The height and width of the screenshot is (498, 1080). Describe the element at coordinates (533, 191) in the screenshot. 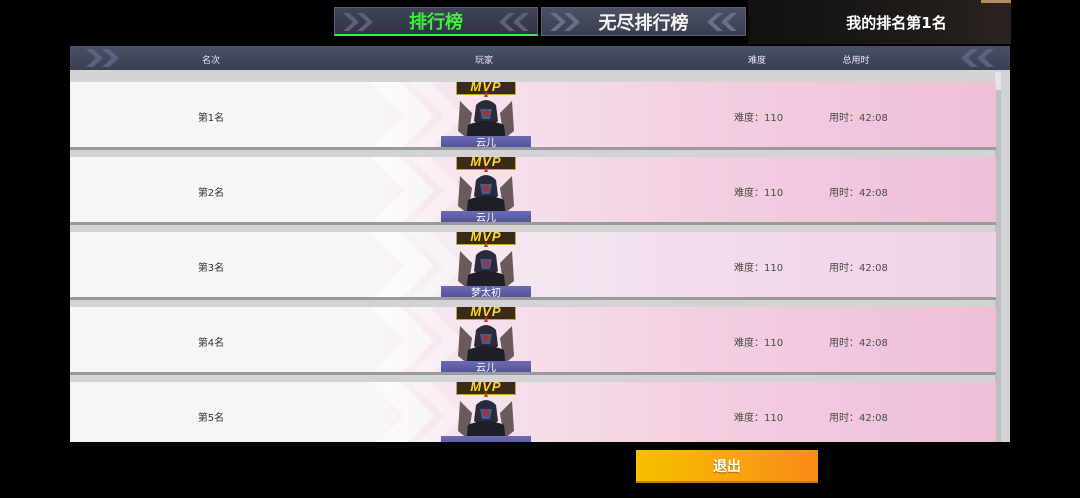

I see `table-row: 第2名 MVP 云儿 难度：110 用时：42:08` at that location.